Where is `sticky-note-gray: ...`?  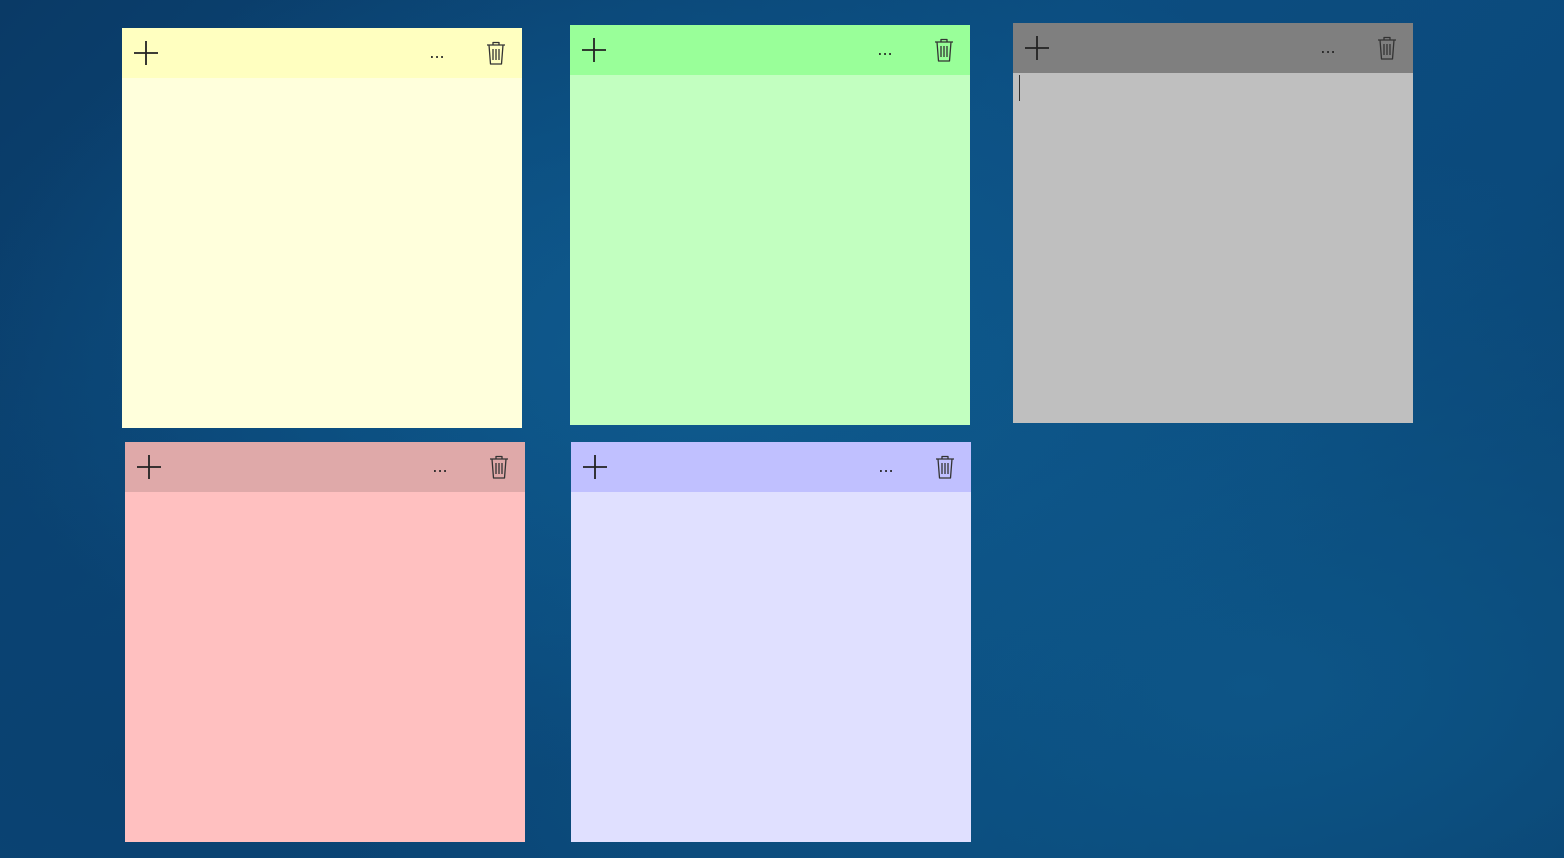 sticky-note-gray: ... is located at coordinates (1213, 223).